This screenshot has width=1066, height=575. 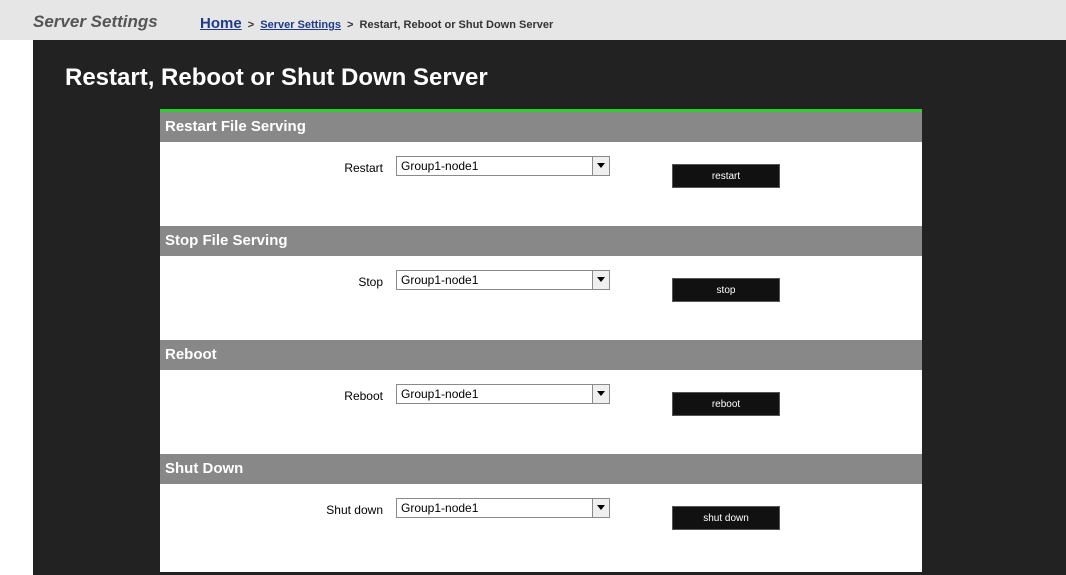 I want to click on app-title: Server Settings, so click(x=95, y=21).